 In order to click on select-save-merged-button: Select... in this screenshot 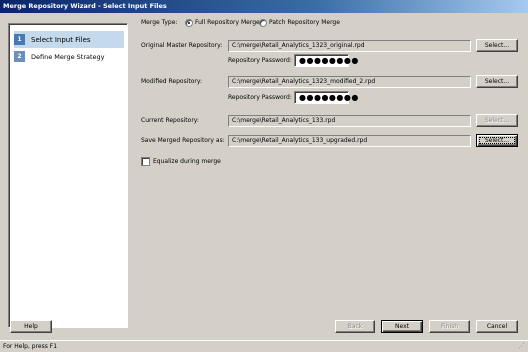, I will do `click(497, 140)`.